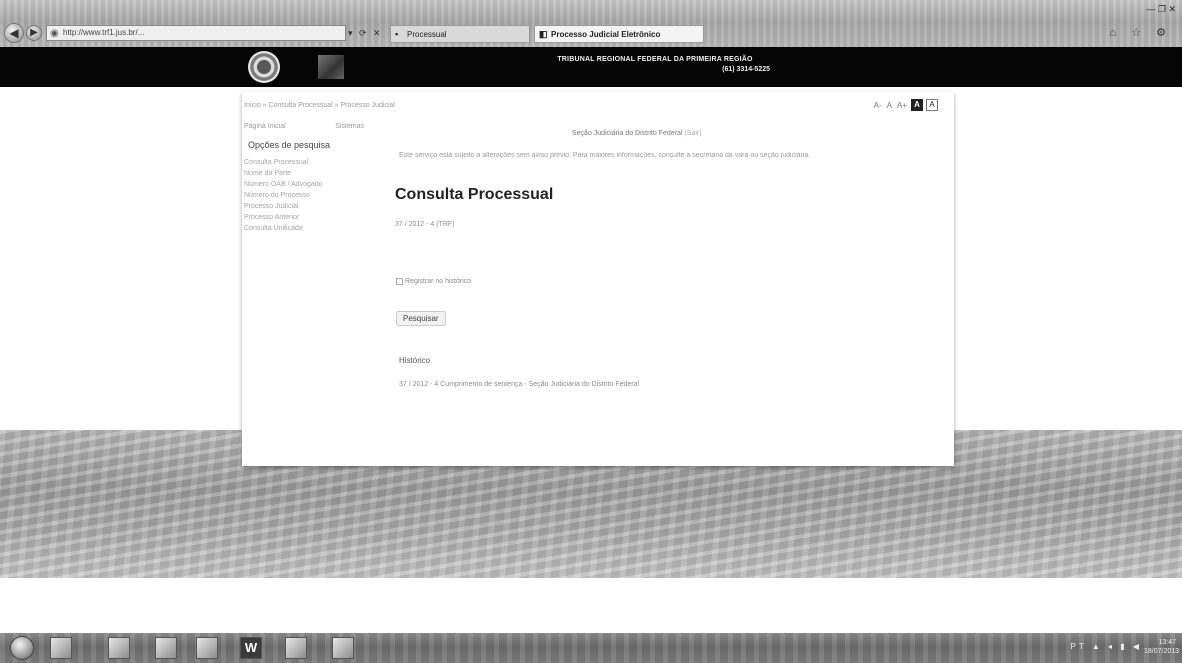  What do you see at coordinates (34, 33) in the screenshot?
I see `forward-button: ▶` at bounding box center [34, 33].